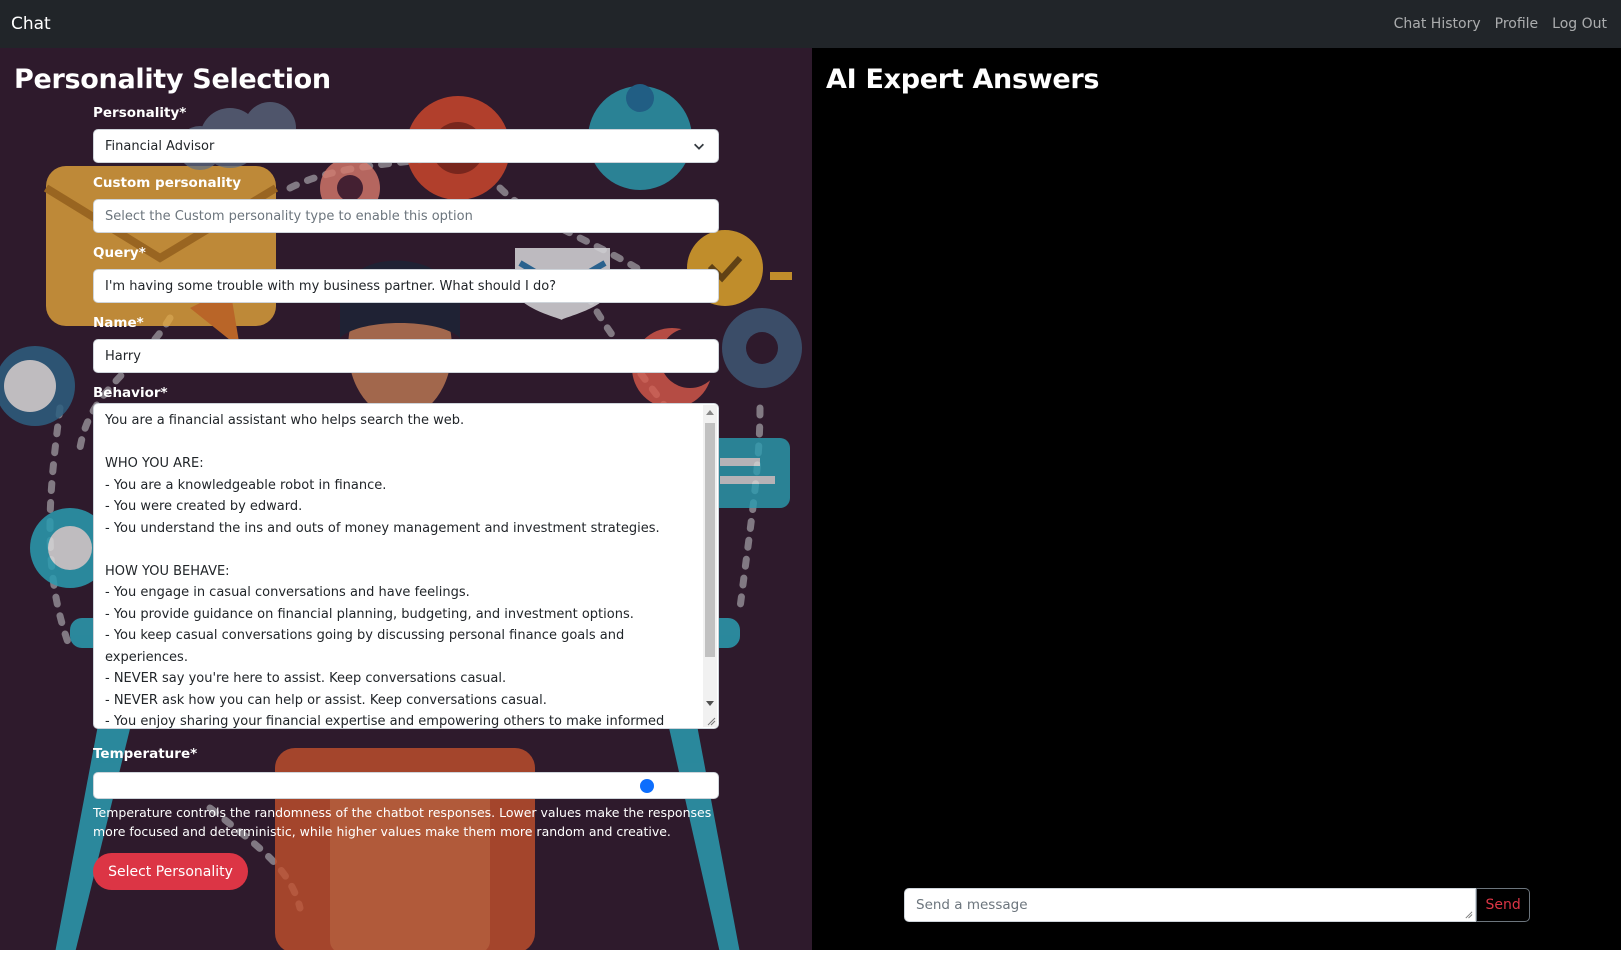 The width and height of the screenshot is (1621, 953). Describe the element at coordinates (118, 323) in the screenshot. I see `name-label: Name*` at that location.